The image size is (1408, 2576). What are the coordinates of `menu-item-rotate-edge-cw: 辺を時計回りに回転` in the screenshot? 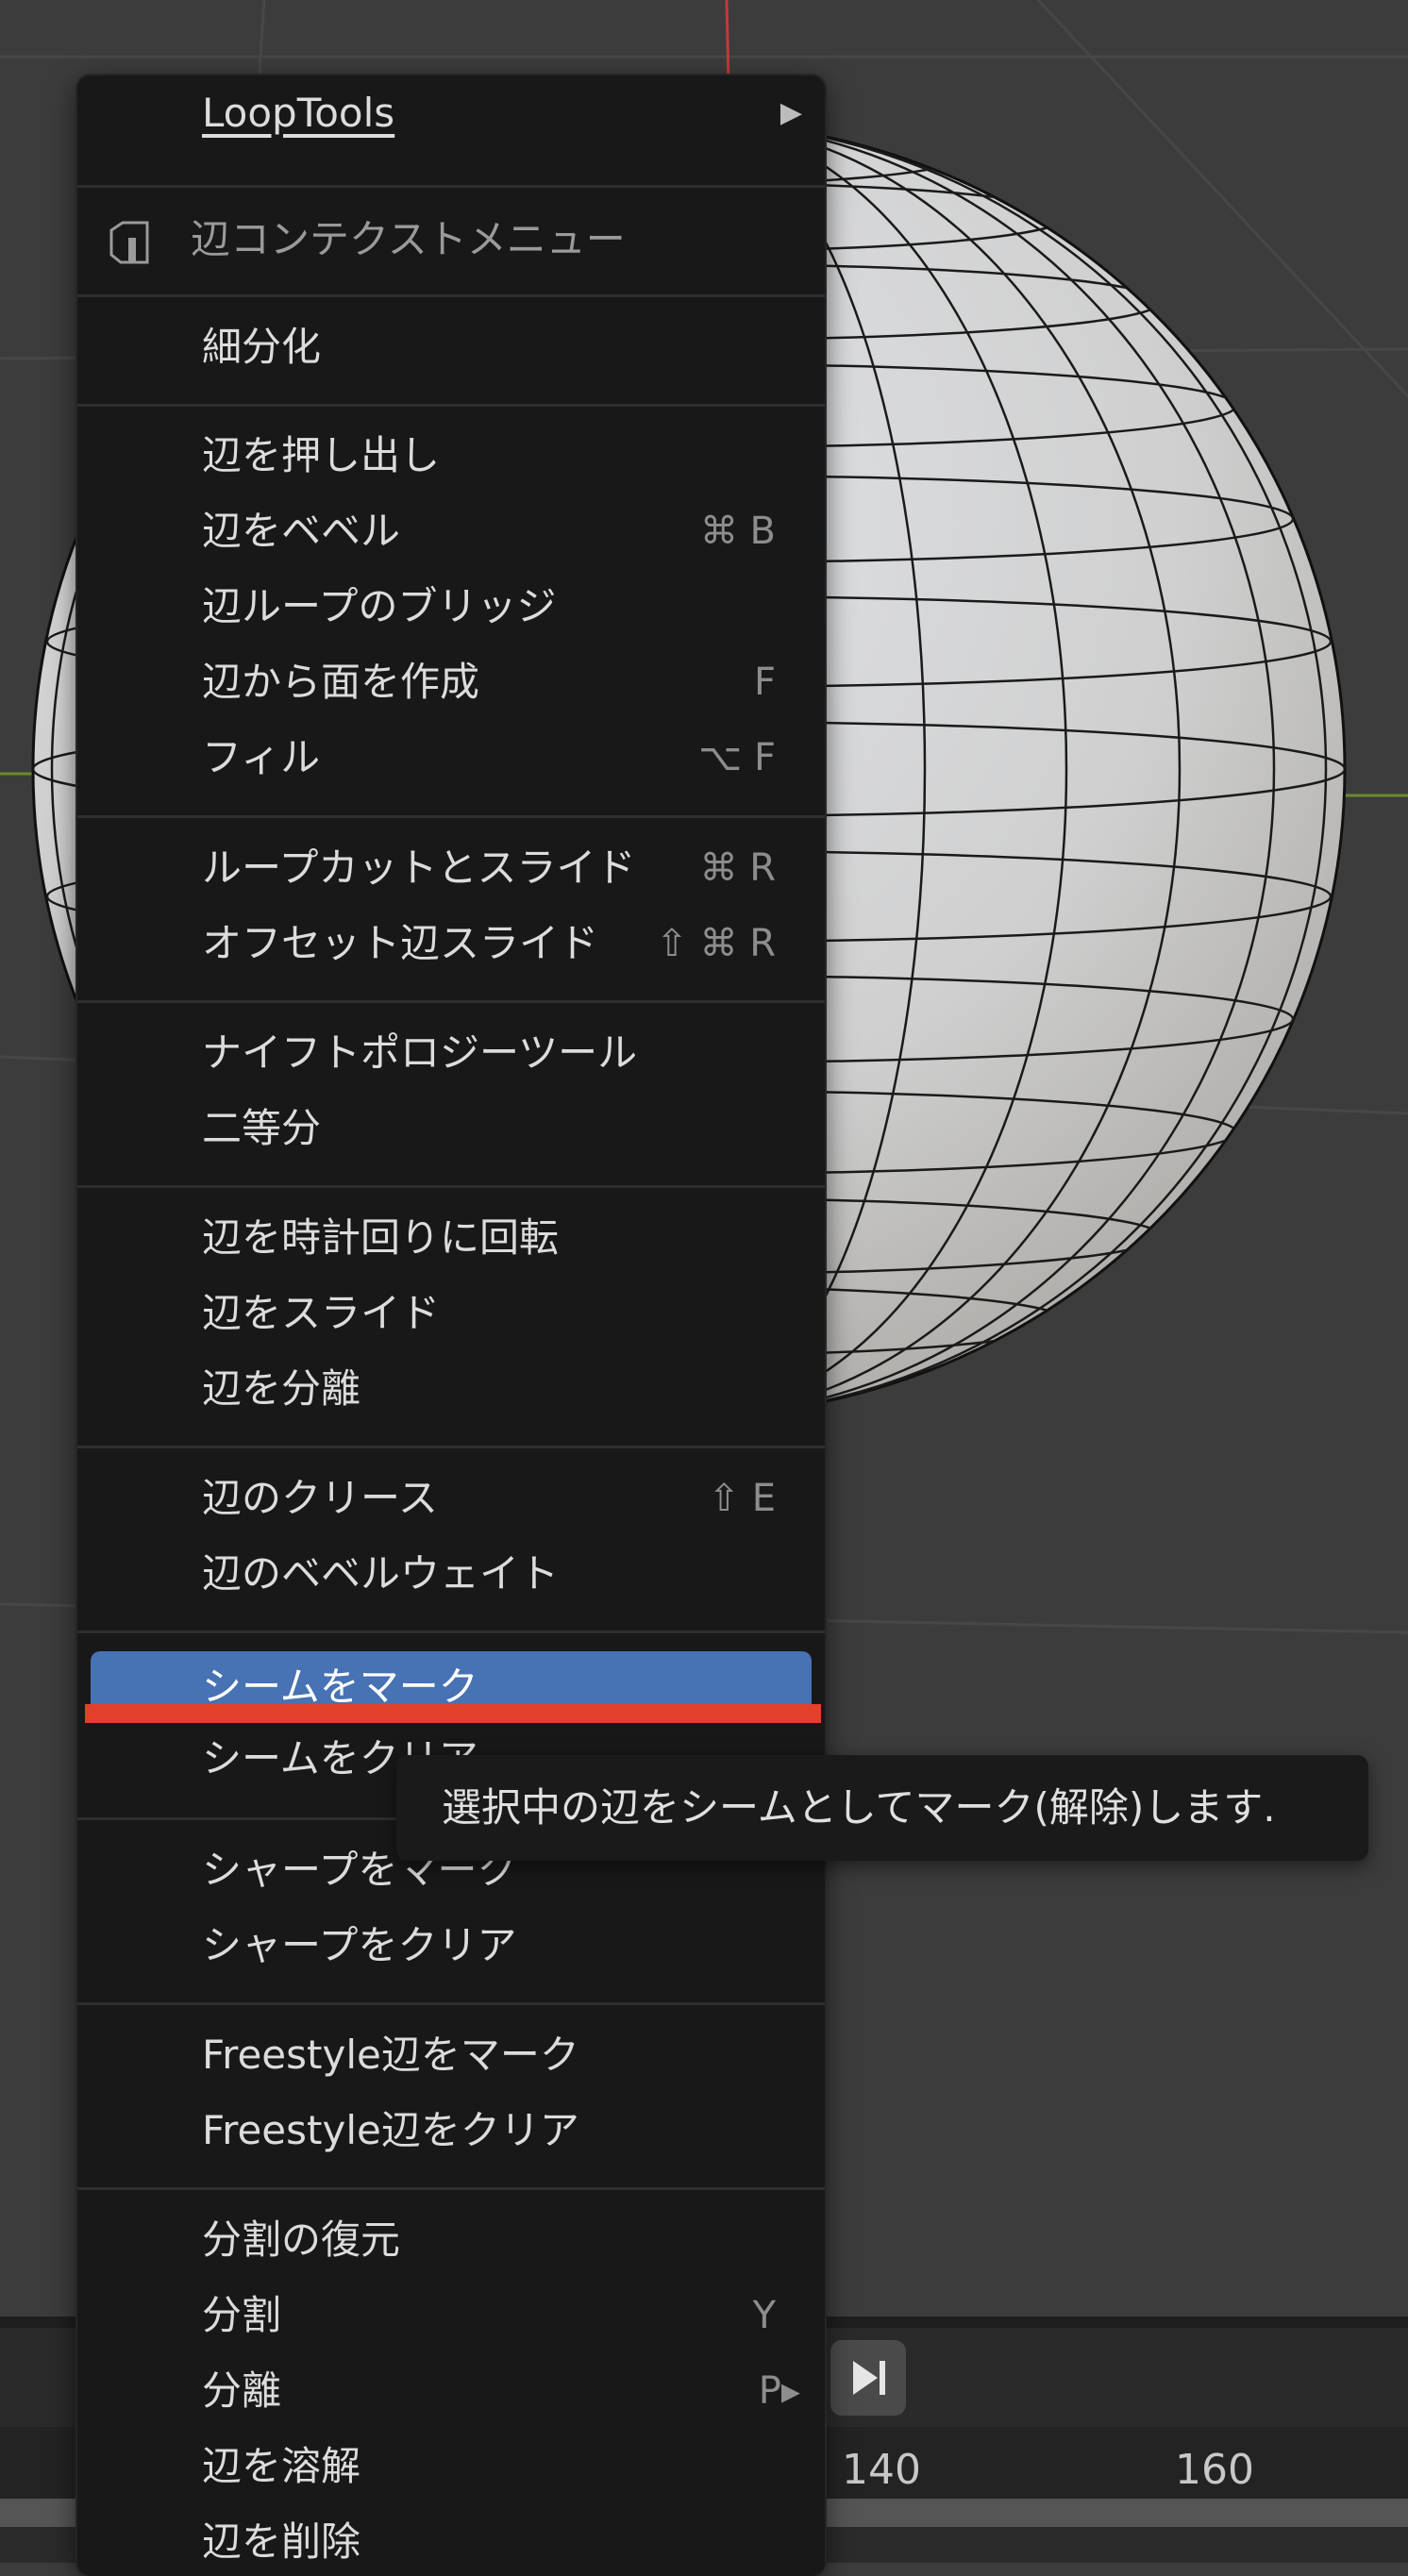 It's located at (451, 1238).